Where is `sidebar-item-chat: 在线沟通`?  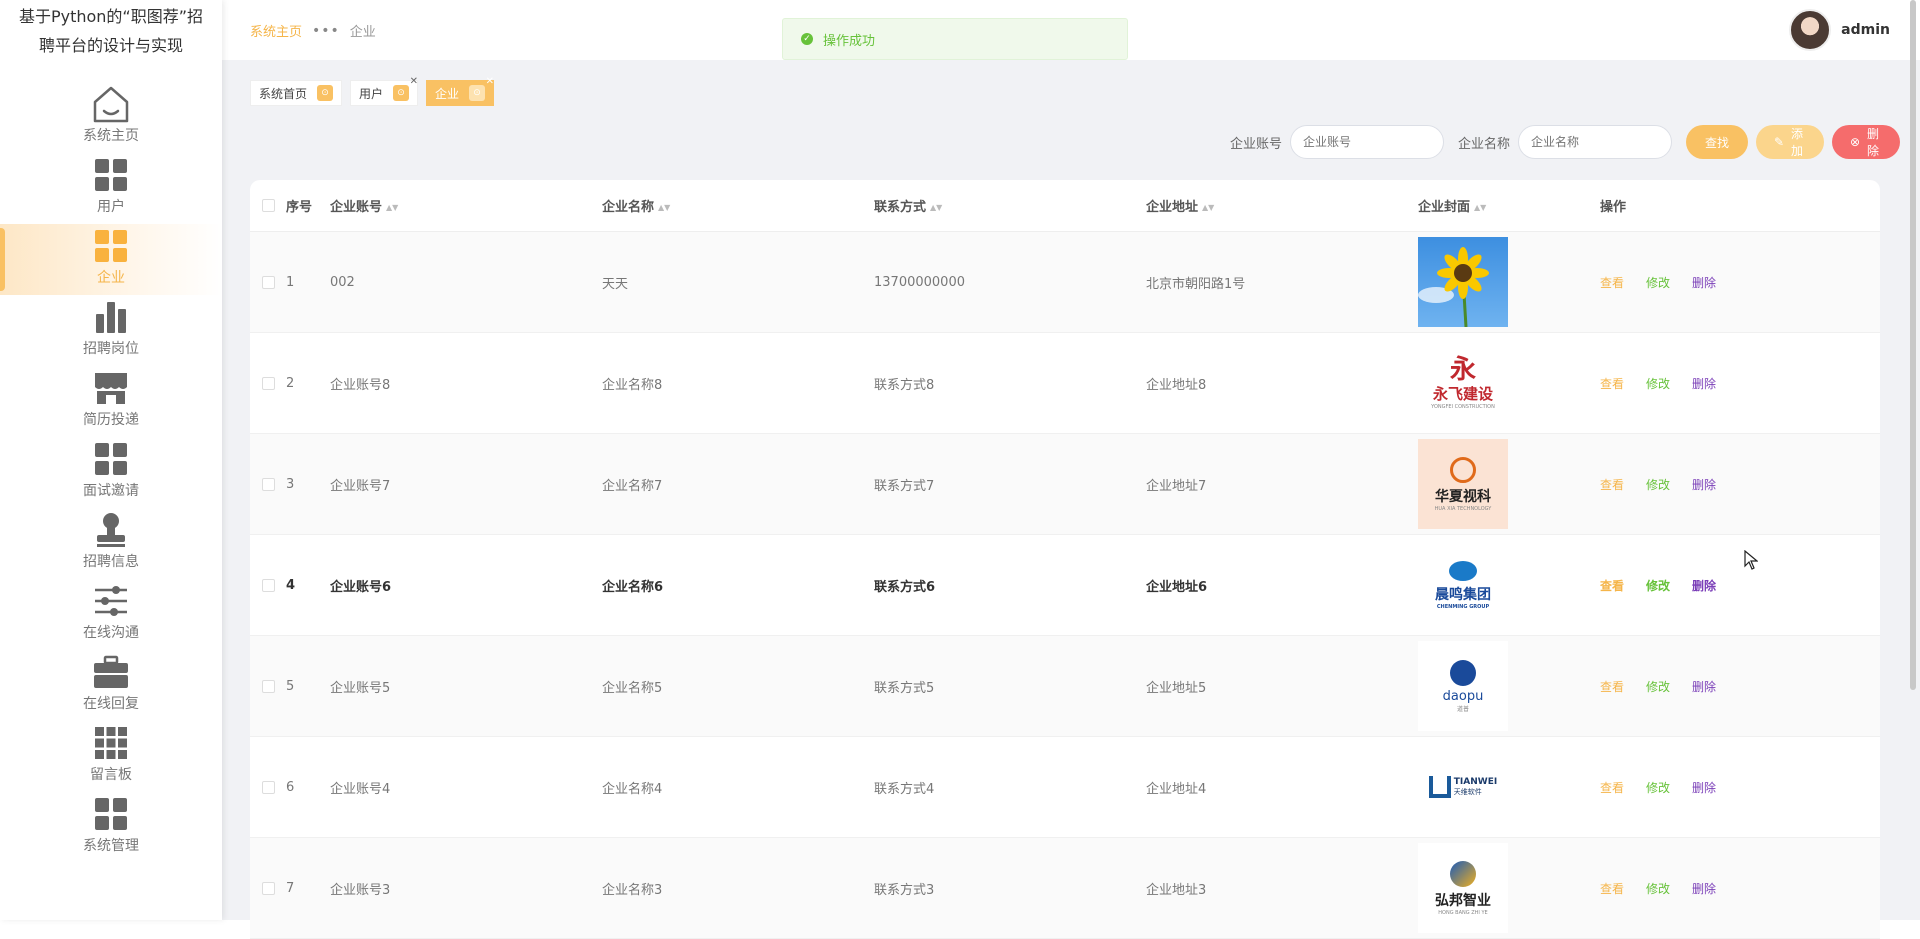 sidebar-item-chat: 在线沟通 is located at coordinates (111, 614).